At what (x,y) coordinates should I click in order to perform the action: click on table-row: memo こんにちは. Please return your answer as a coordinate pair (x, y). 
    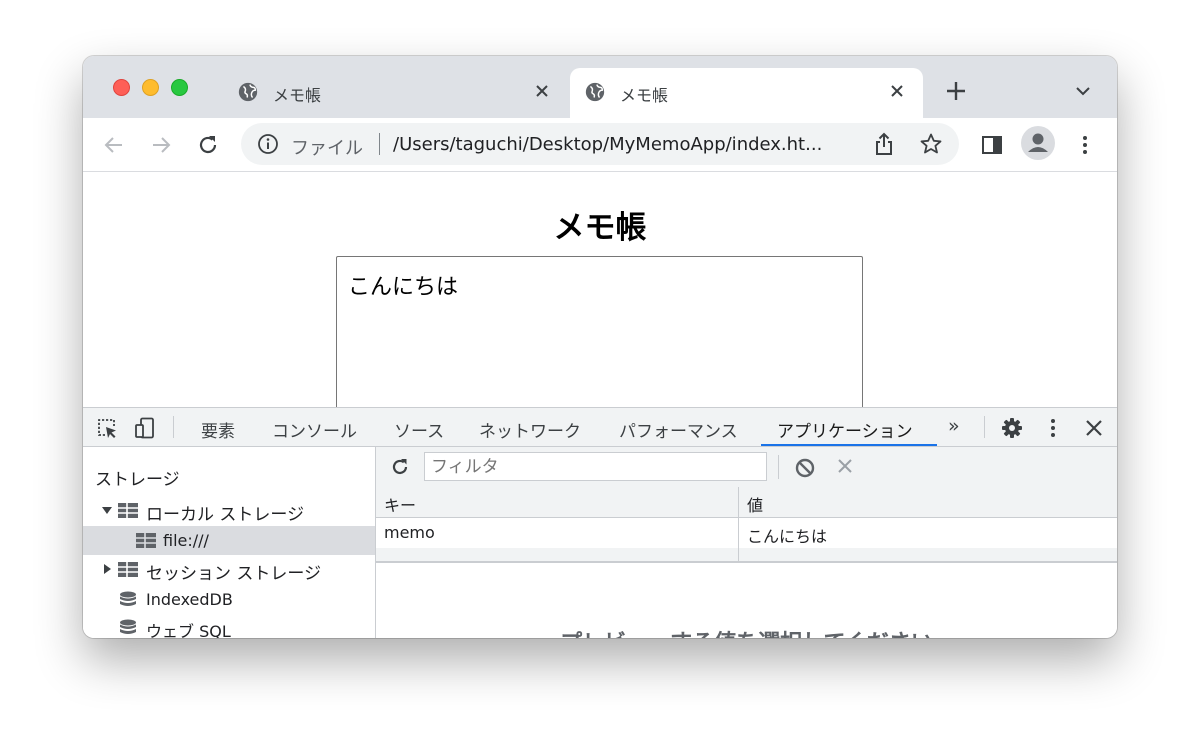
    Looking at the image, I should click on (746, 533).